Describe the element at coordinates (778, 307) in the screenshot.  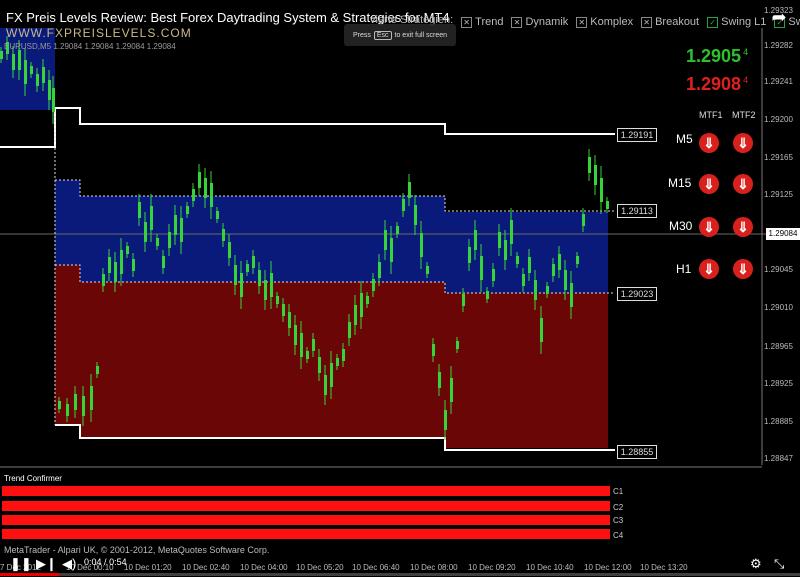
I see `y-tick: 1.29010` at that location.